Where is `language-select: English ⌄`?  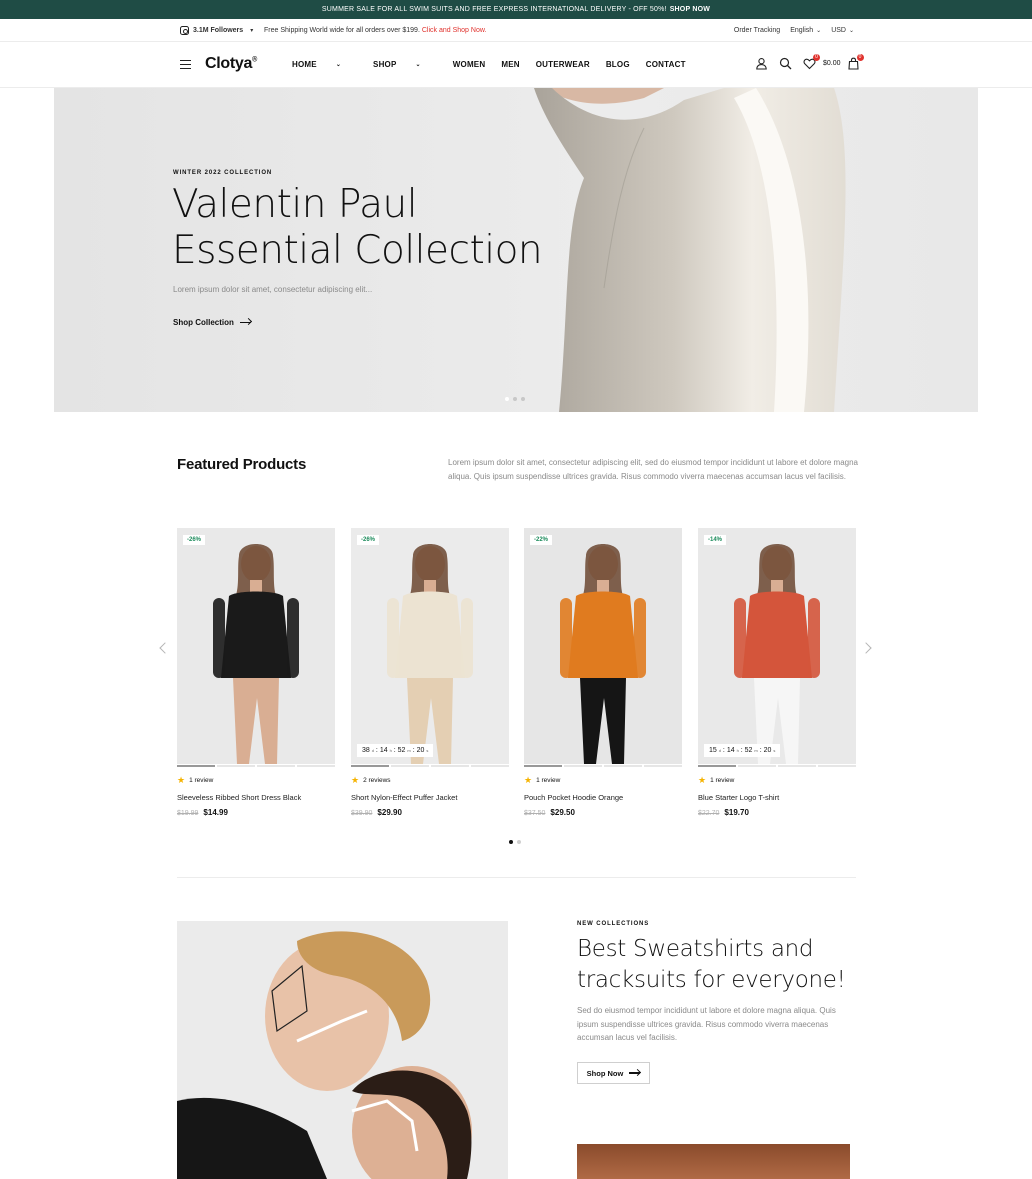
language-select: English ⌄ is located at coordinates (805, 30).